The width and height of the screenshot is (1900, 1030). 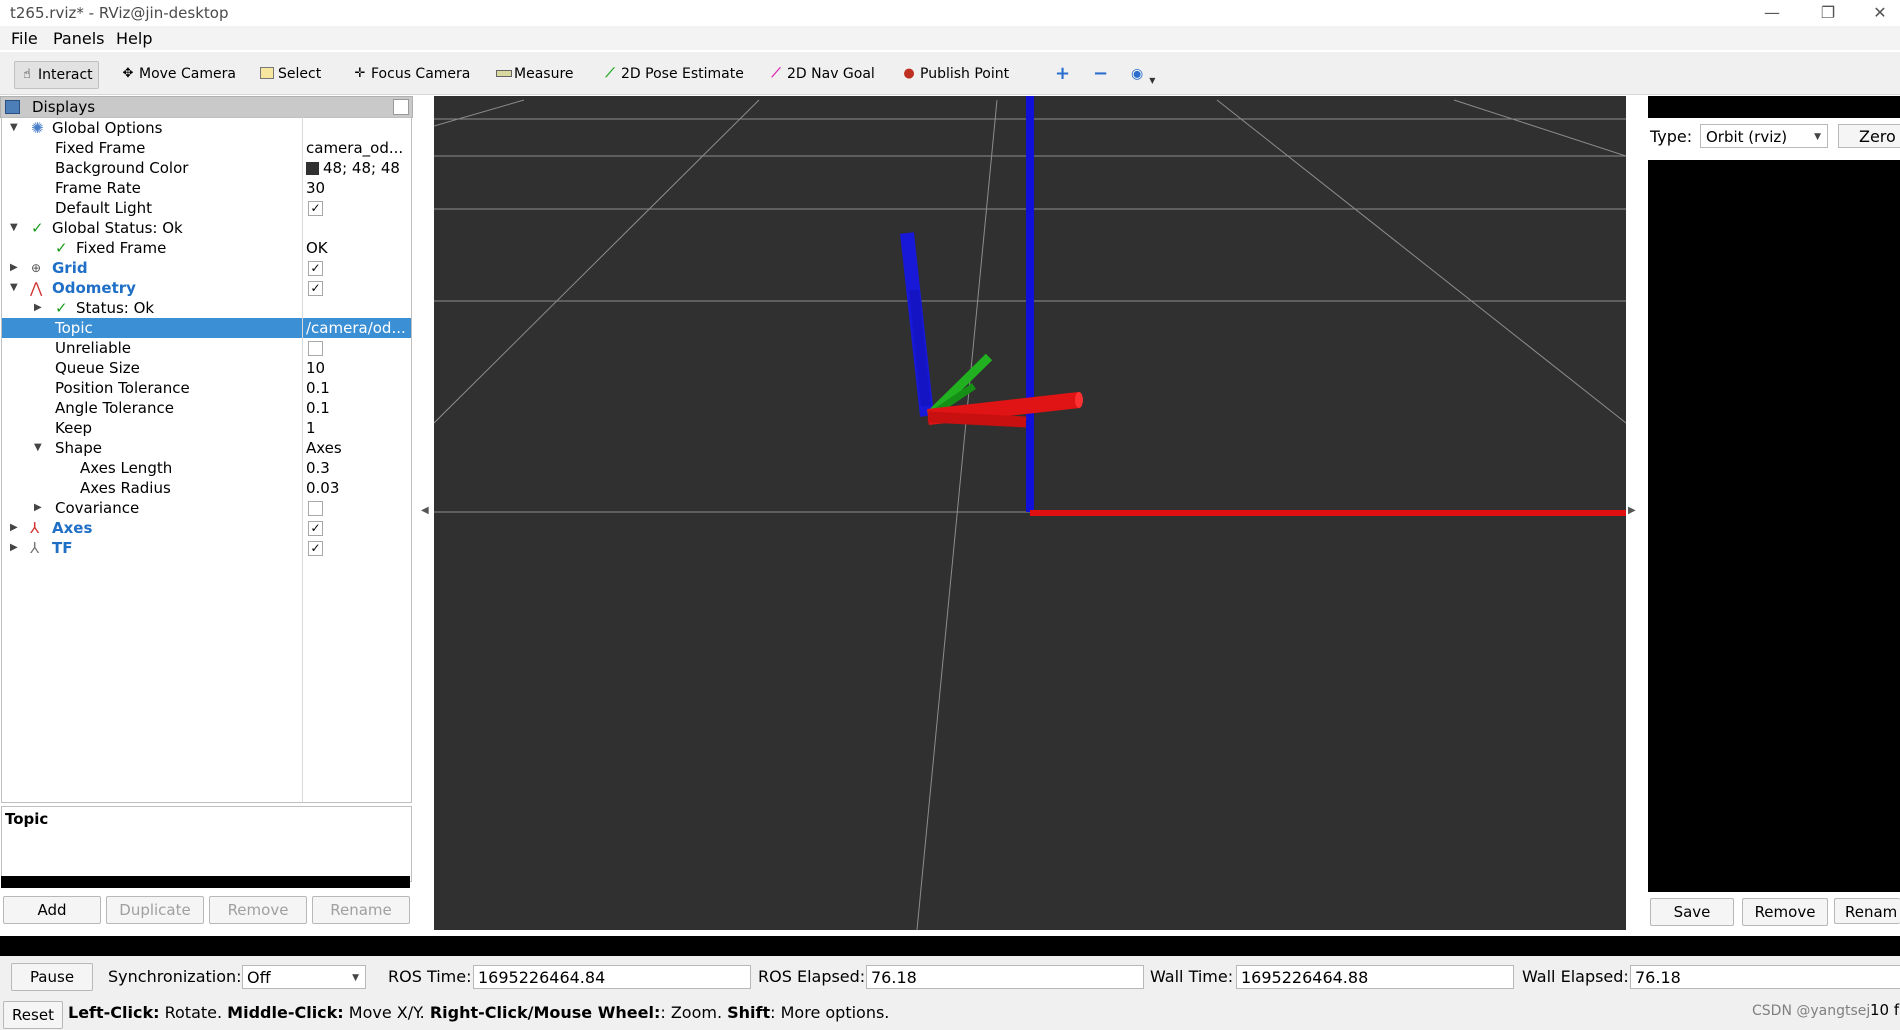 I want to click on tree-row-queue-size: Queue Size 10, so click(x=206, y=368).